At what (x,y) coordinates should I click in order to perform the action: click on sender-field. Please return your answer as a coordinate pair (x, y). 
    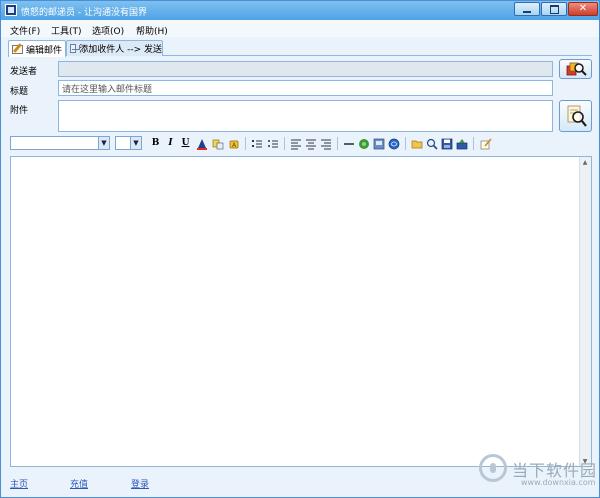
    Looking at the image, I should click on (305, 69).